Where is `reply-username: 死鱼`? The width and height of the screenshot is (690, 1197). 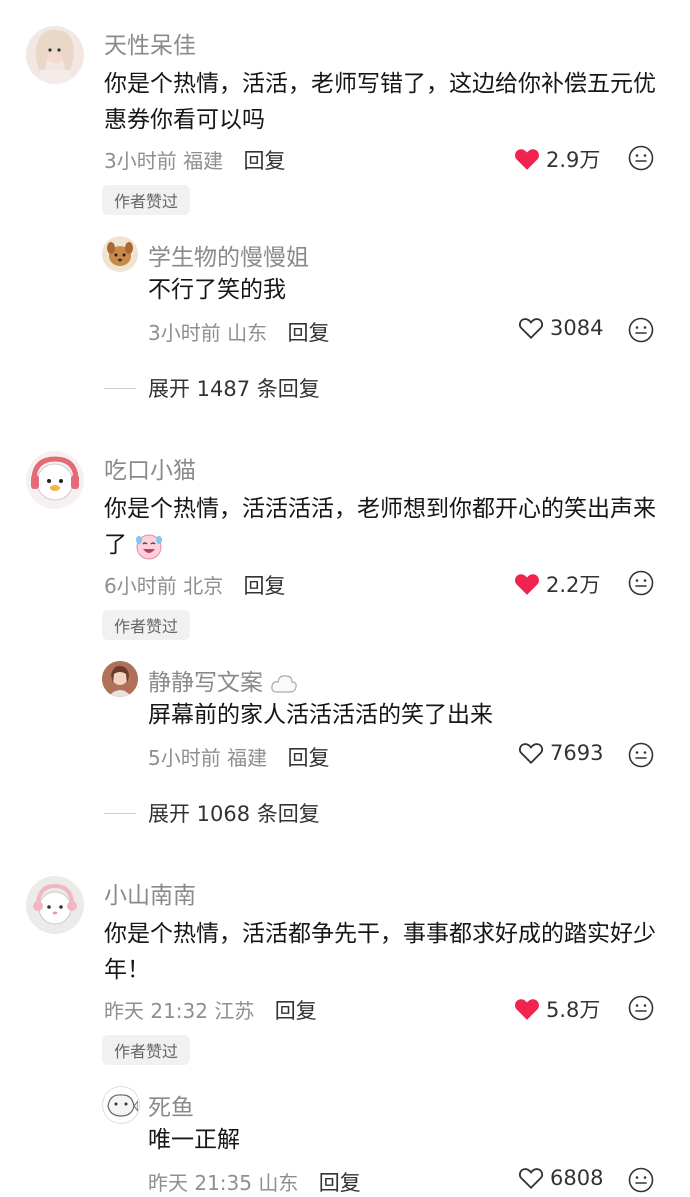 reply-username: 死鱼 is located at coordinates (171, 1105).